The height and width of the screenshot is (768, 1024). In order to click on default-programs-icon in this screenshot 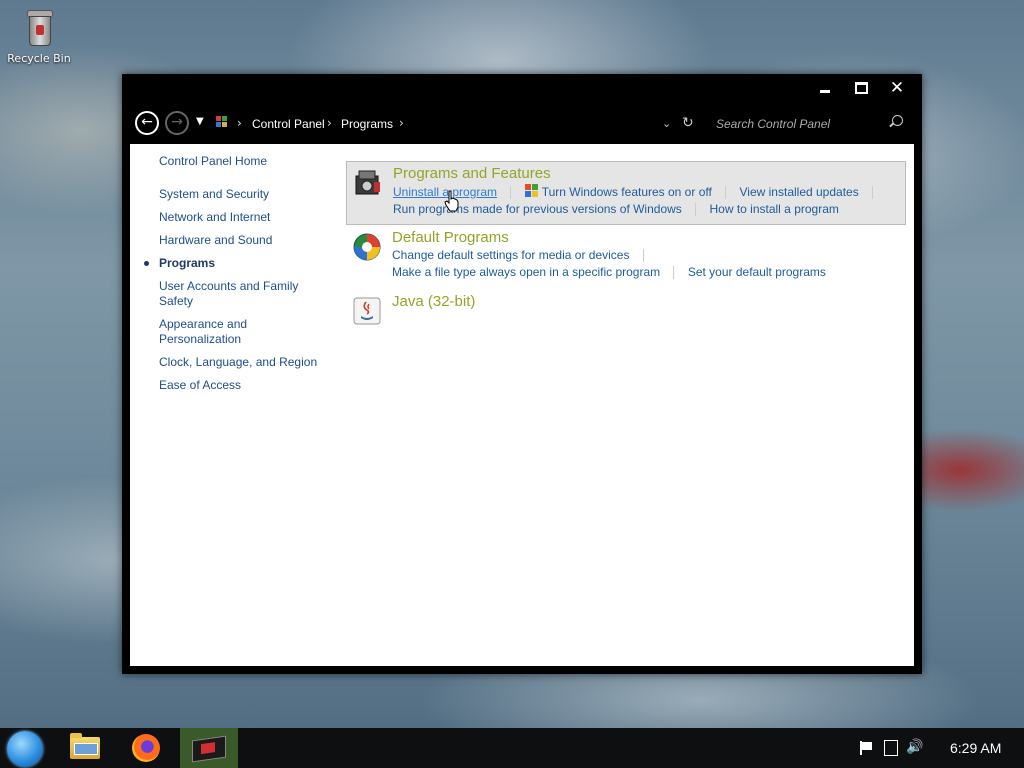, I will do `click(367, 247)`.